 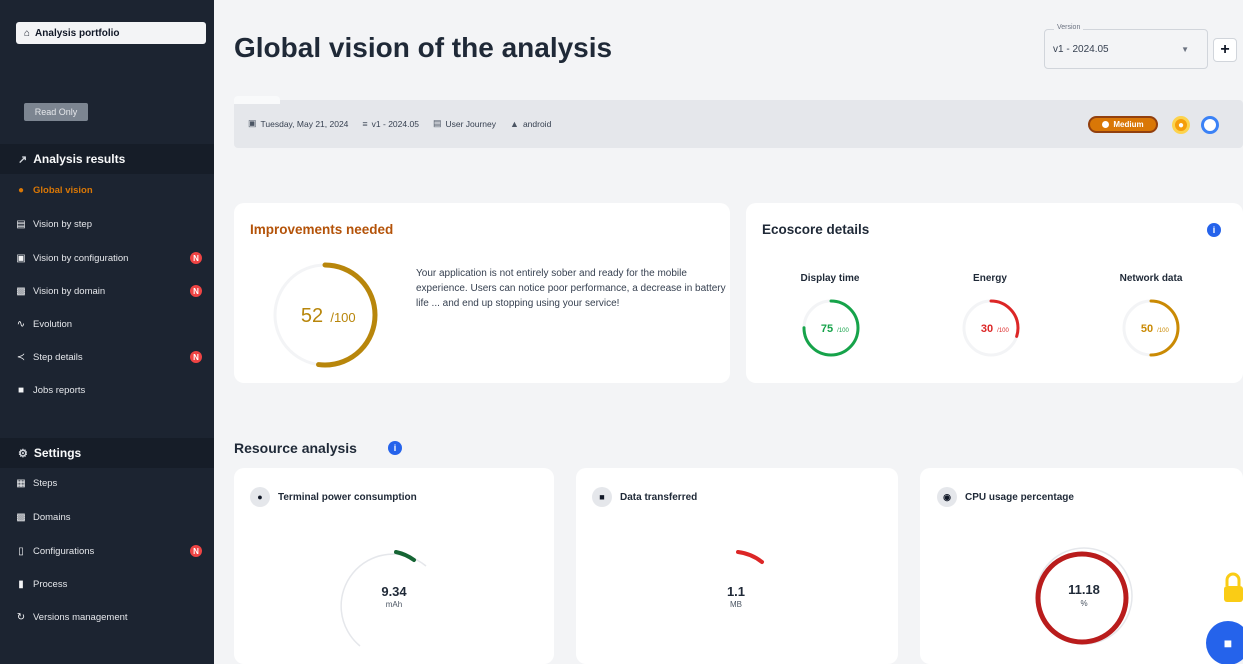 What do you see at coordinates (107, 224) in the screenshot?
I see `sidebar-item-vision-by-step: ▤ Vision by step` at bounding box center [107, 224].